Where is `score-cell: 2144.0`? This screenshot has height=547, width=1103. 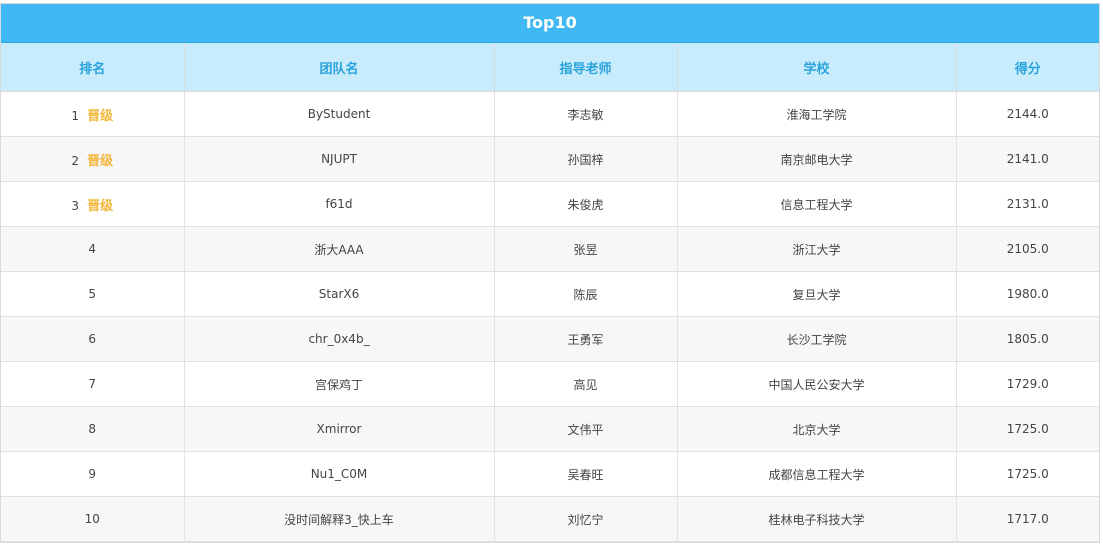 score-cell: 2144.0 is located at coordinates (1027, 114).